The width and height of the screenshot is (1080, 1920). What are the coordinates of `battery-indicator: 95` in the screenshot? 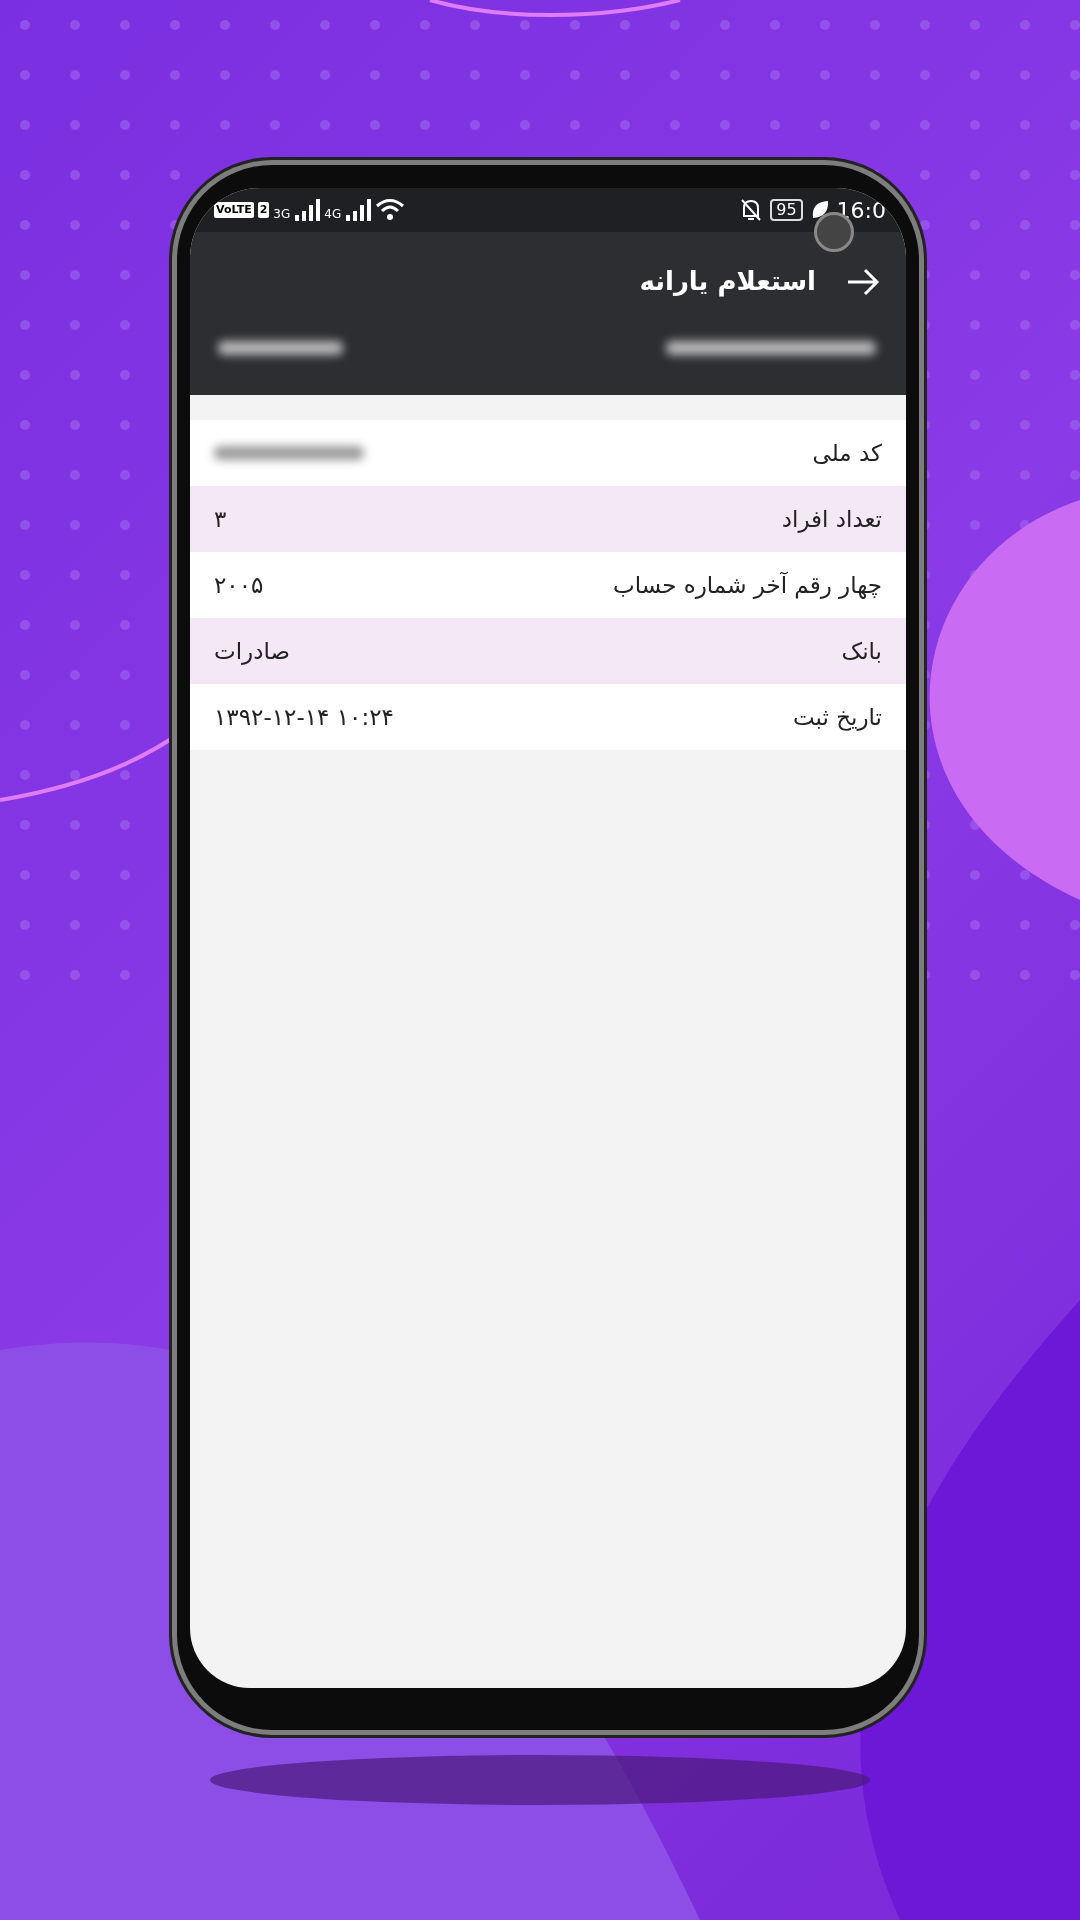 It's located at (786, 210).